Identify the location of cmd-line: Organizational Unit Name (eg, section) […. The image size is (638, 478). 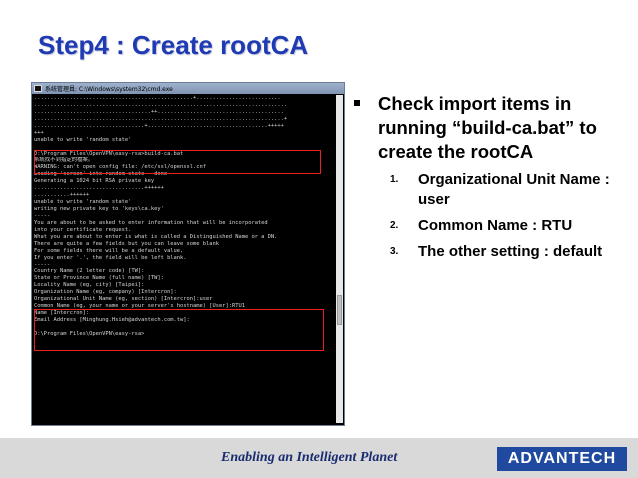
(123, 299).